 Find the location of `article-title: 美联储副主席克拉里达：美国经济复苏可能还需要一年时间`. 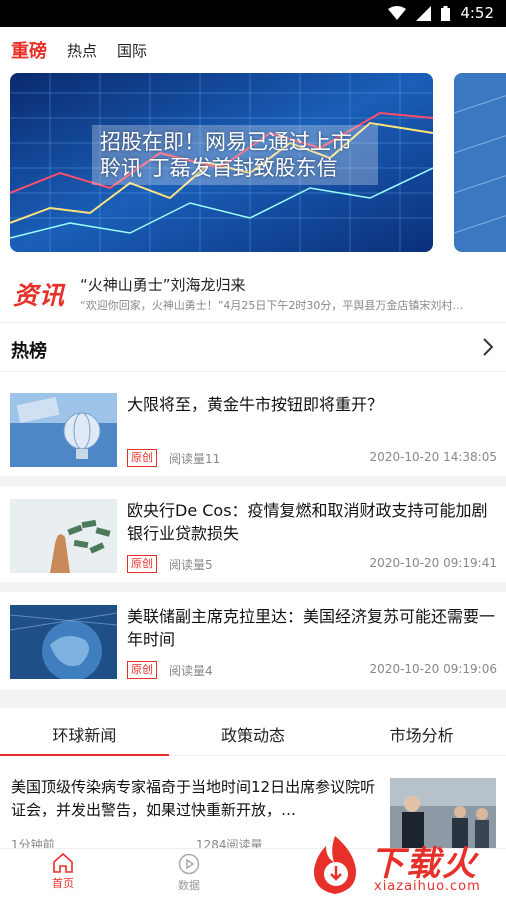

article-title: 美联储副主席克拉里达：美国经济复苏可能还需要一年时间 is located at coordinates (311, 628).